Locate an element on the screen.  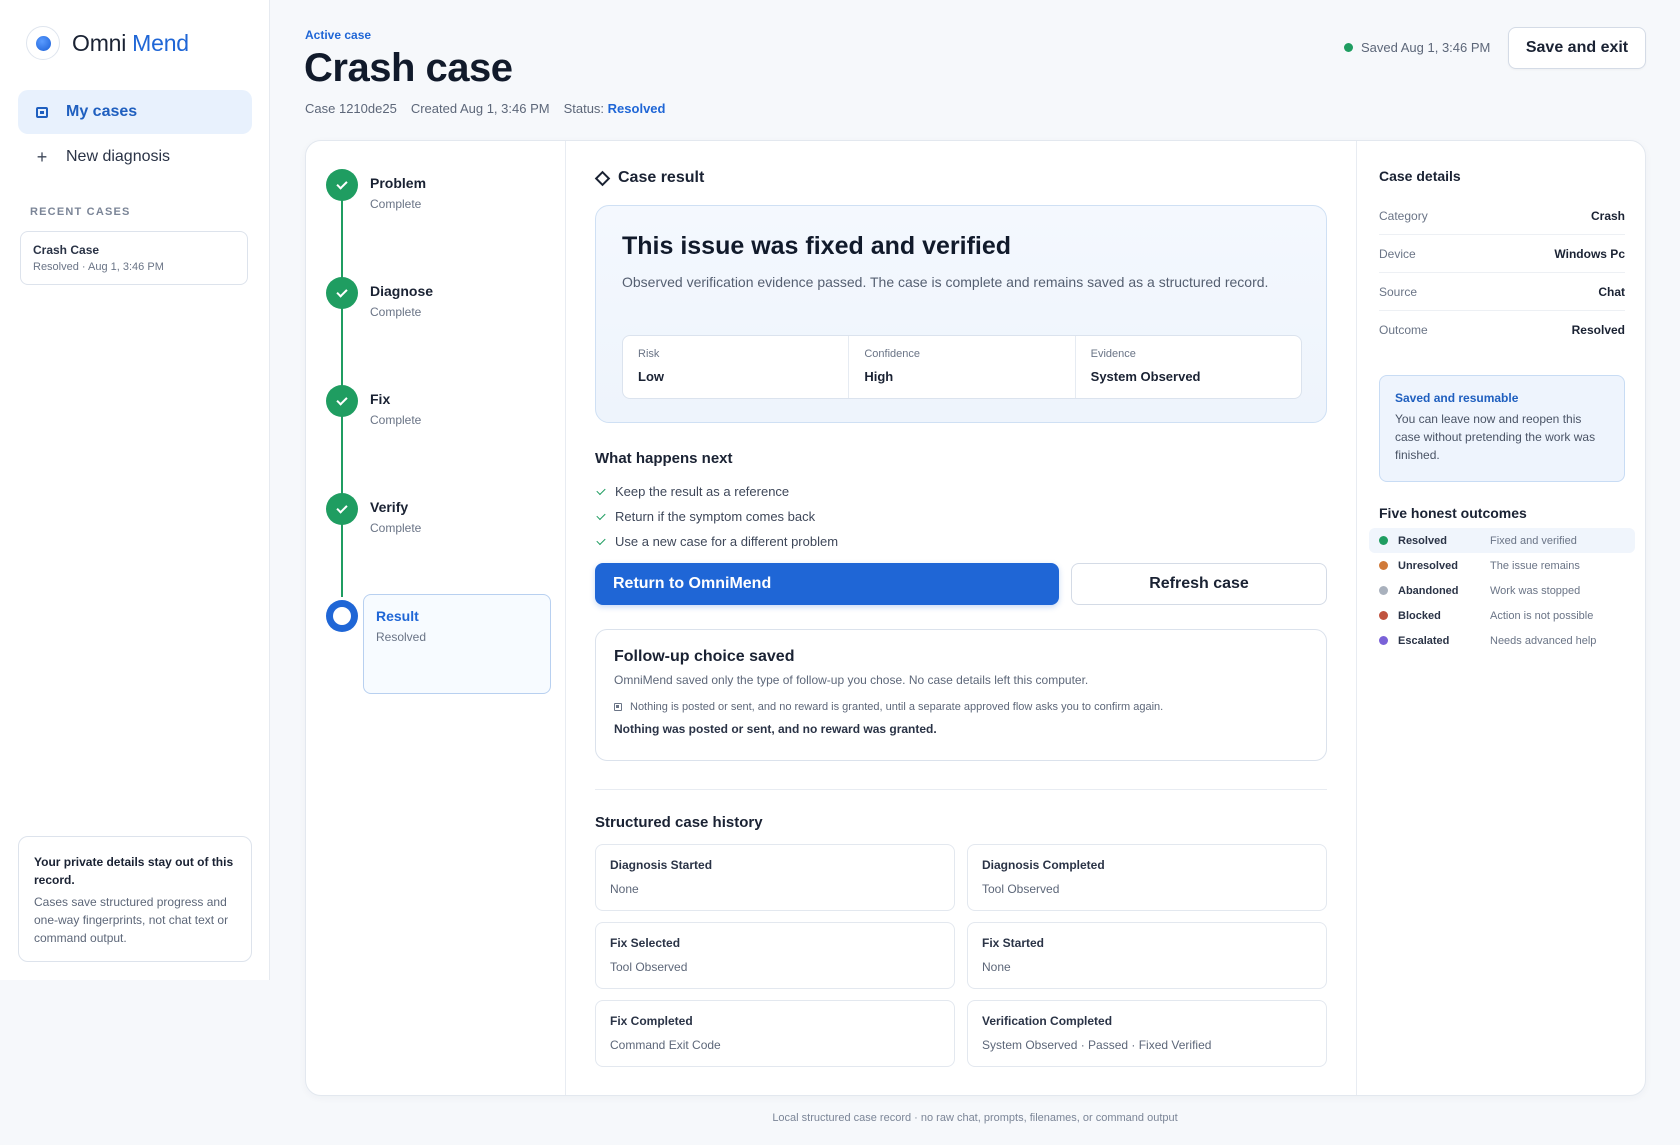
brand-logo: Omni Mend is located at coordinates (107, 43).